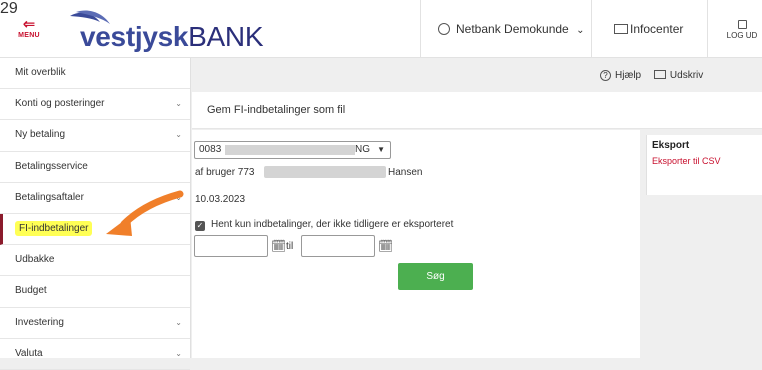 The width and height of the screenshot is (762, 370). What do you see at coordinates (605, 75) in the screenshot?
I see `help-icon: ?` at bounding box center [605, 75].